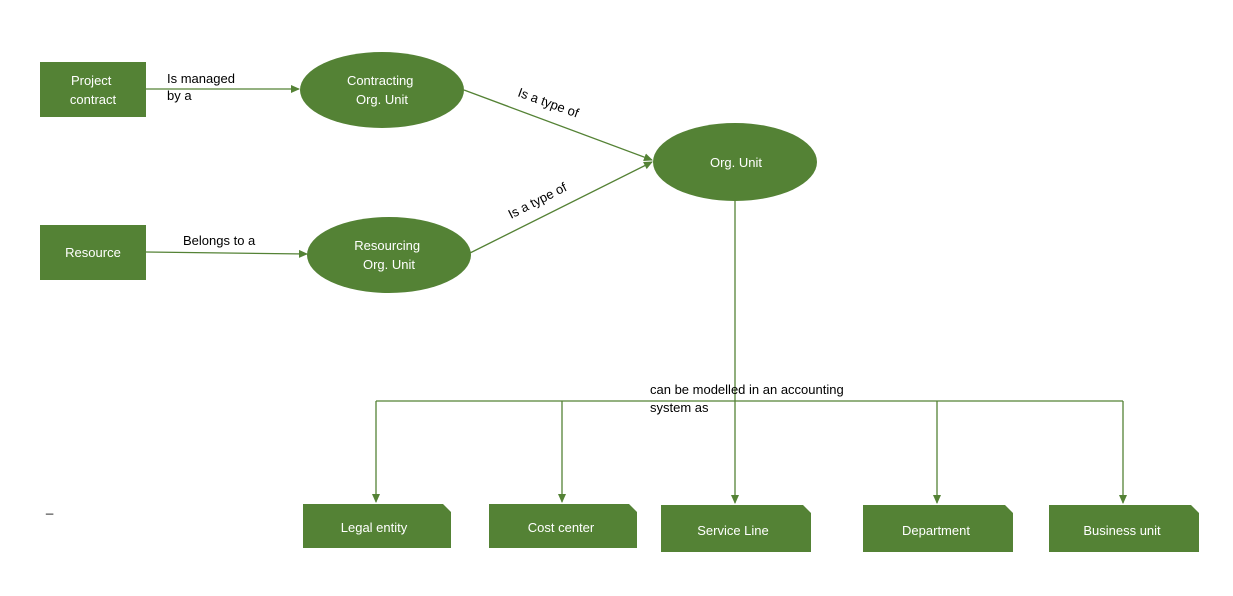 The height and width of the screenshot is (596, 1233). I want to click on node-cost-center: Cost center, so click(563, 526).